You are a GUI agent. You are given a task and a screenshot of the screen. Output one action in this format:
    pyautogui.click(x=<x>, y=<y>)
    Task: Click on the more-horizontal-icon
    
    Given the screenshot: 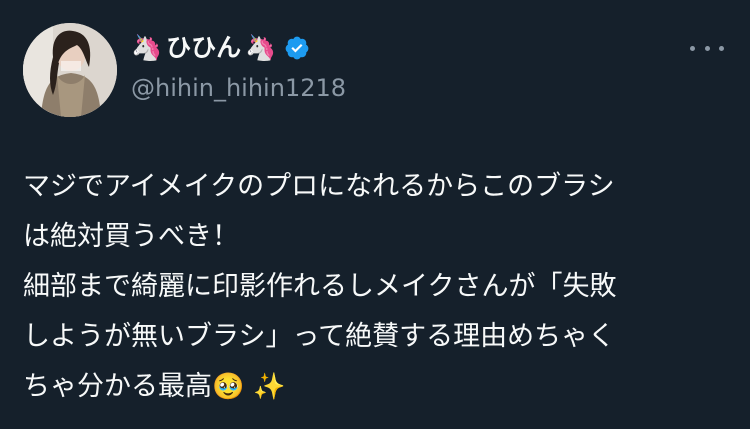 What is the action you would take?
    pyautogui.click(x=707, y=48)
    